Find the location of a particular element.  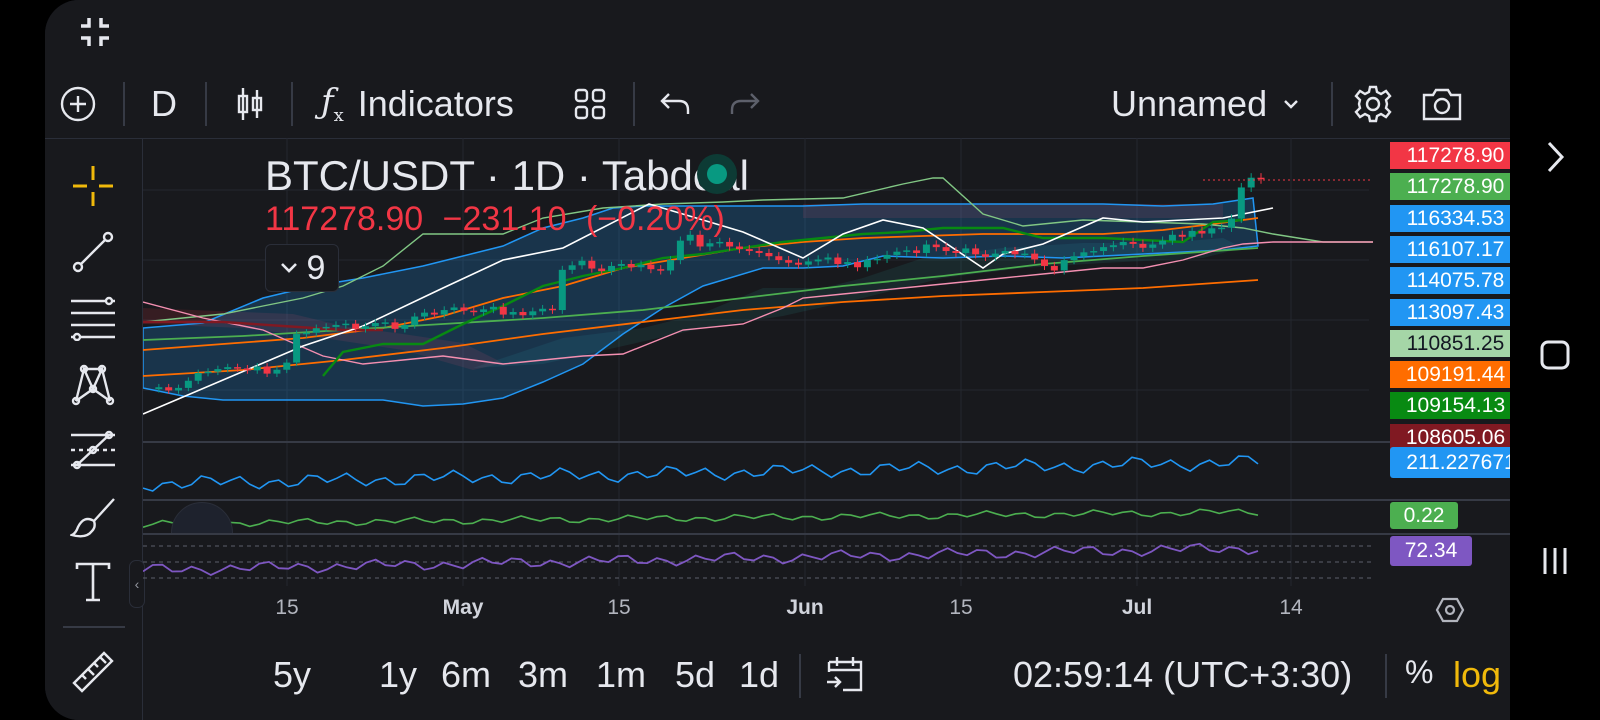

interval-button: D is located at coordinates (164, 104).